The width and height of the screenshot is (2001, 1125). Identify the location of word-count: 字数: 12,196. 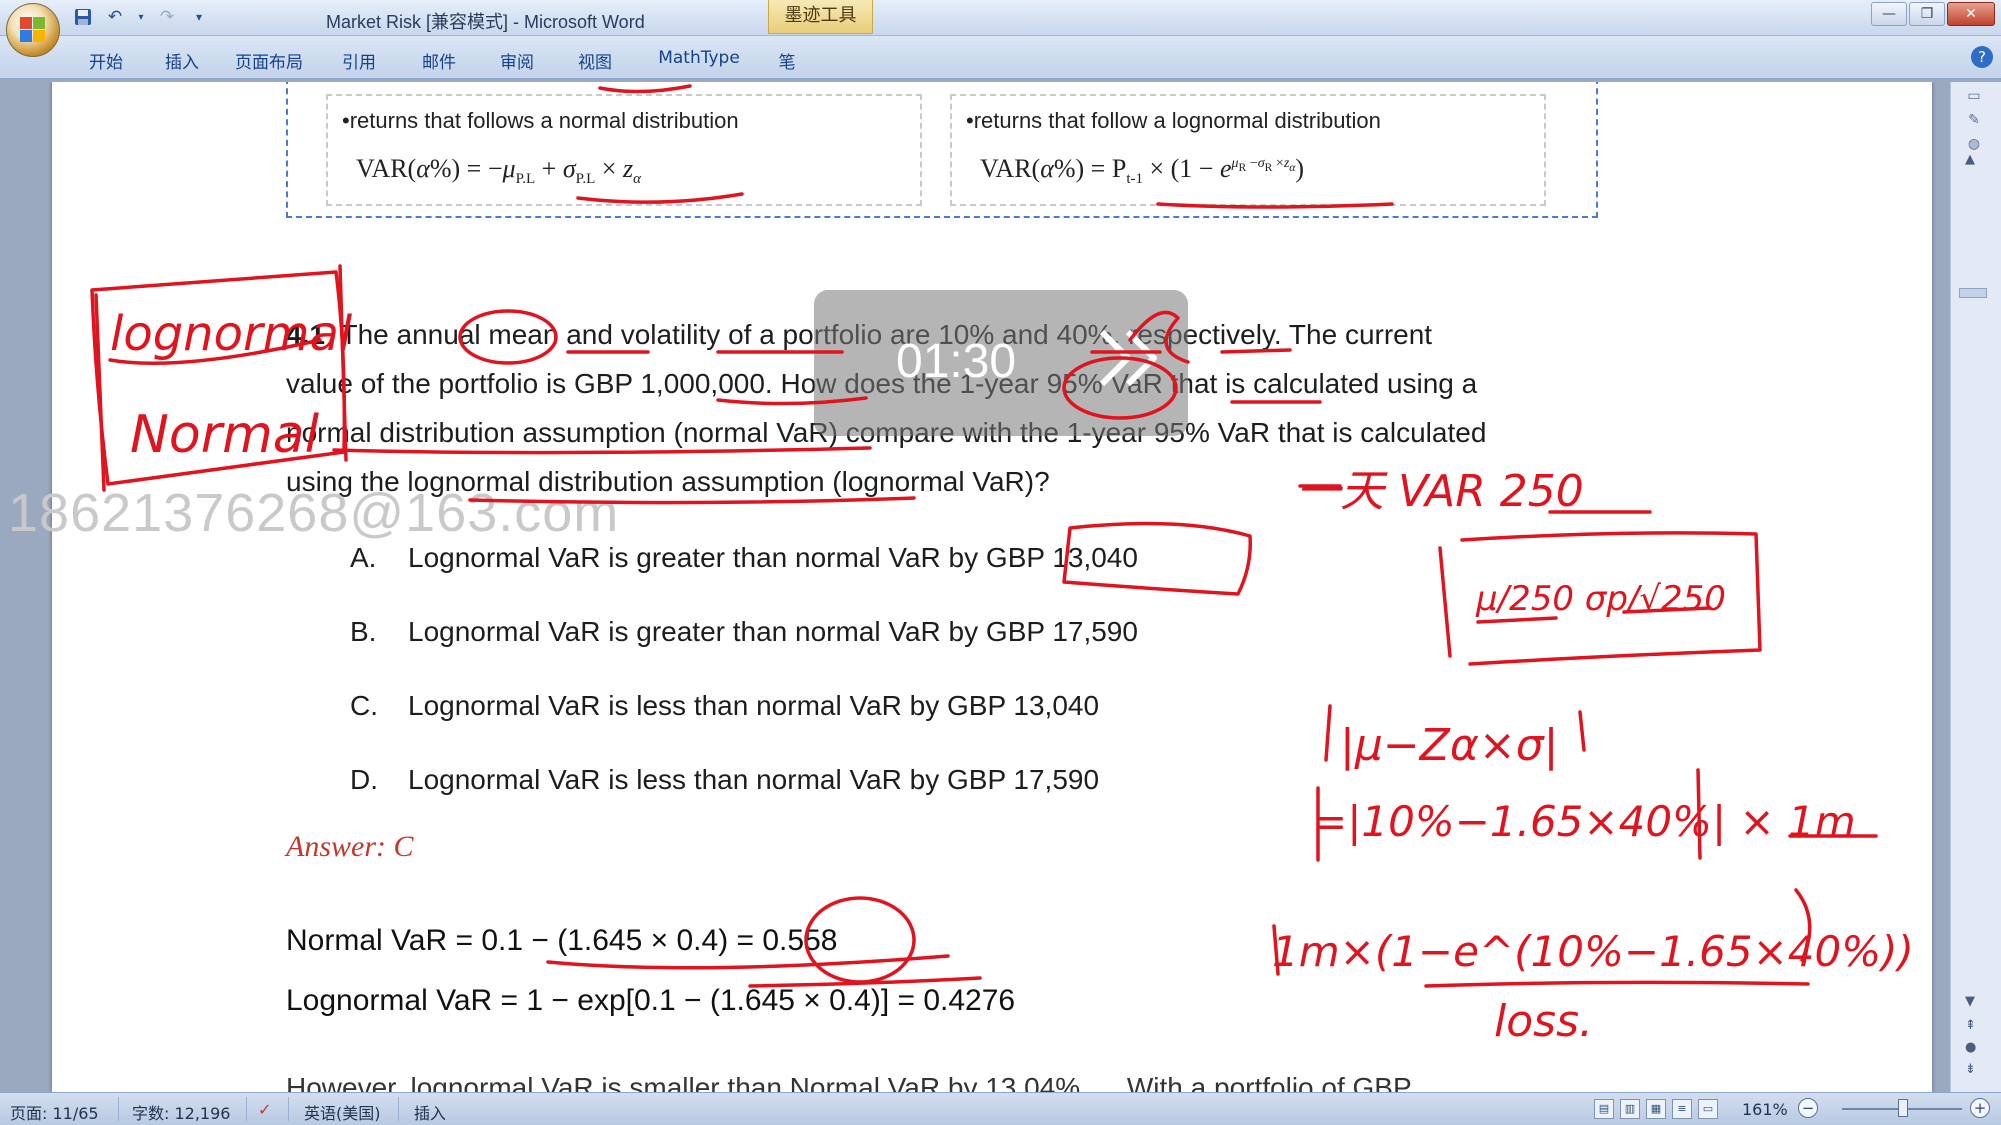
(181, 1112).